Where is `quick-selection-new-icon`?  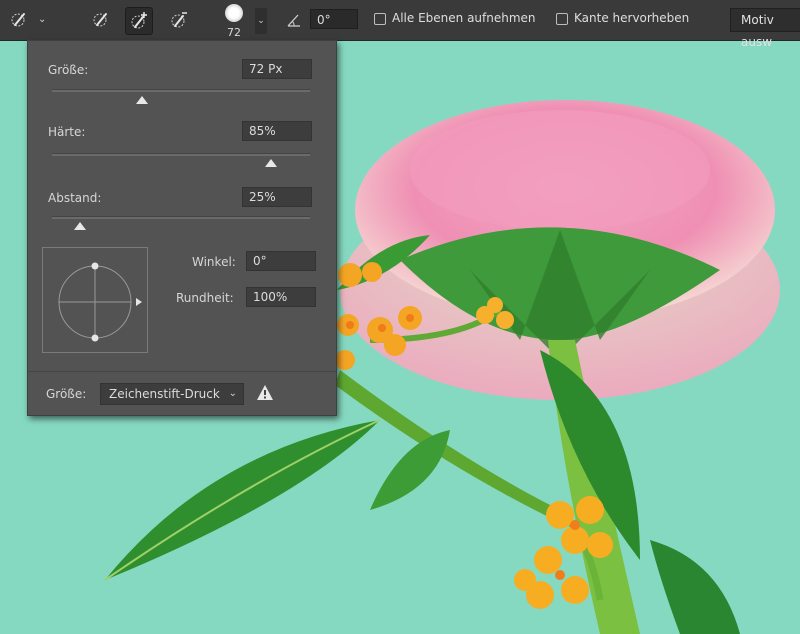
quick-selection-new-icon is located at coordinates (100, 20).